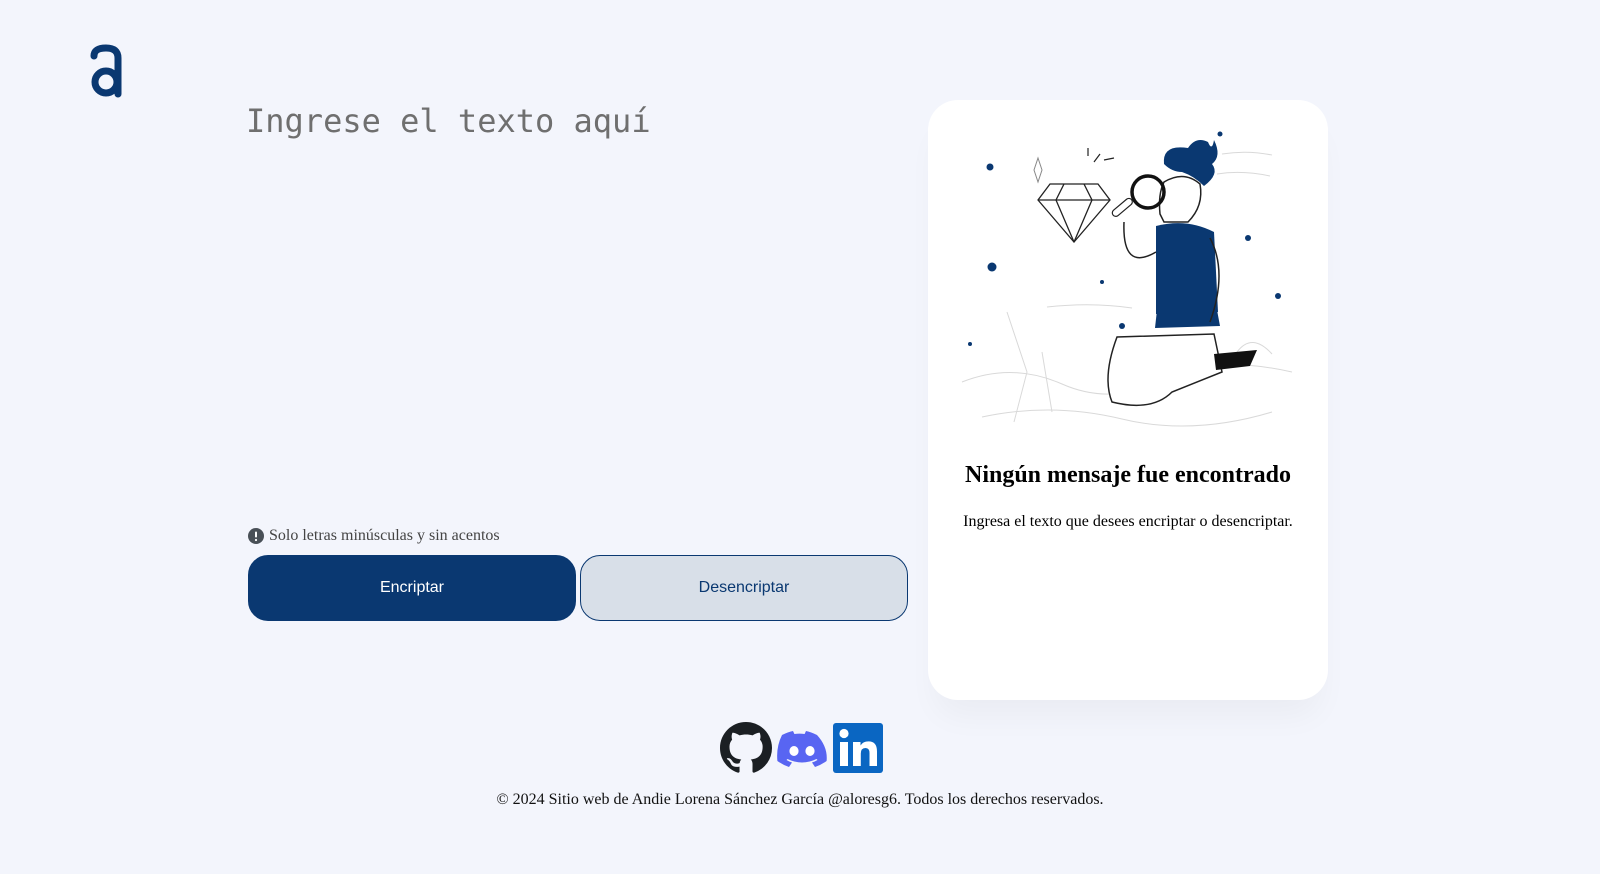 The width and height of the screenshot is (1600, 874). What do you see at coordinates (256, 536) in the screenshot?
I see `exclamation-circle-icon` at bounding box center [256, 536].